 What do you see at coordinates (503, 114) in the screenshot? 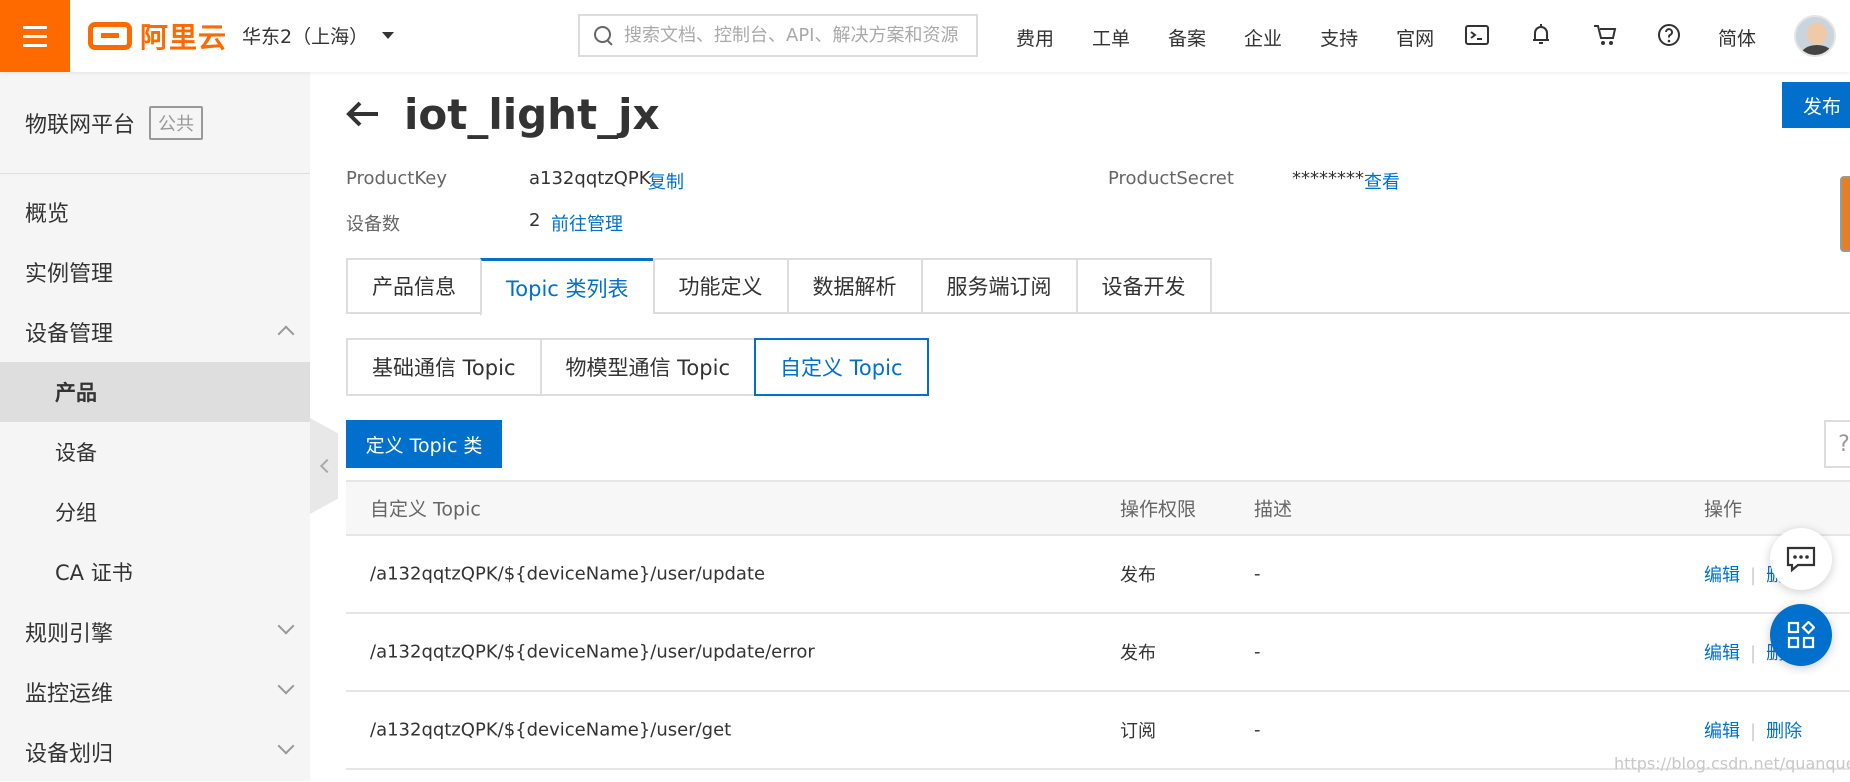
I see `title-row: iot_light_jx` at bounding box center [503, 114].